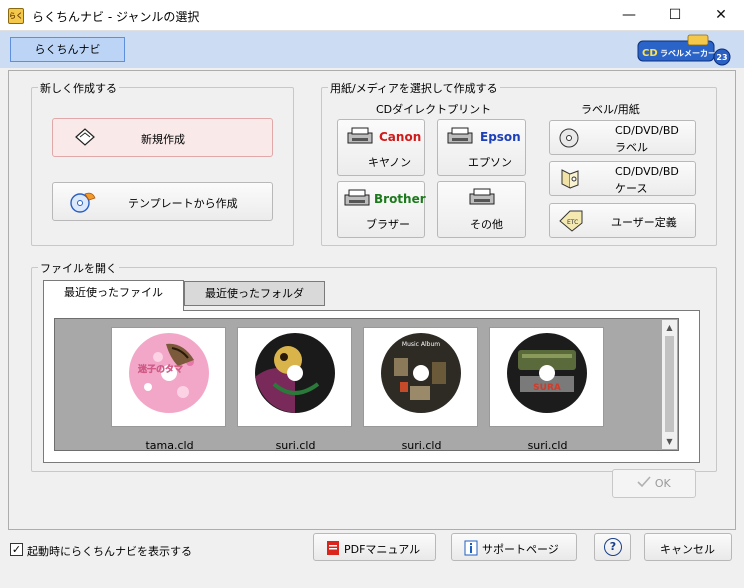 Image resolution: width=744 pixels, height=588 pixels. Describe the element at coordinates (675, 15) in the screenshot. I see `maximize-button: ☐` at that location.